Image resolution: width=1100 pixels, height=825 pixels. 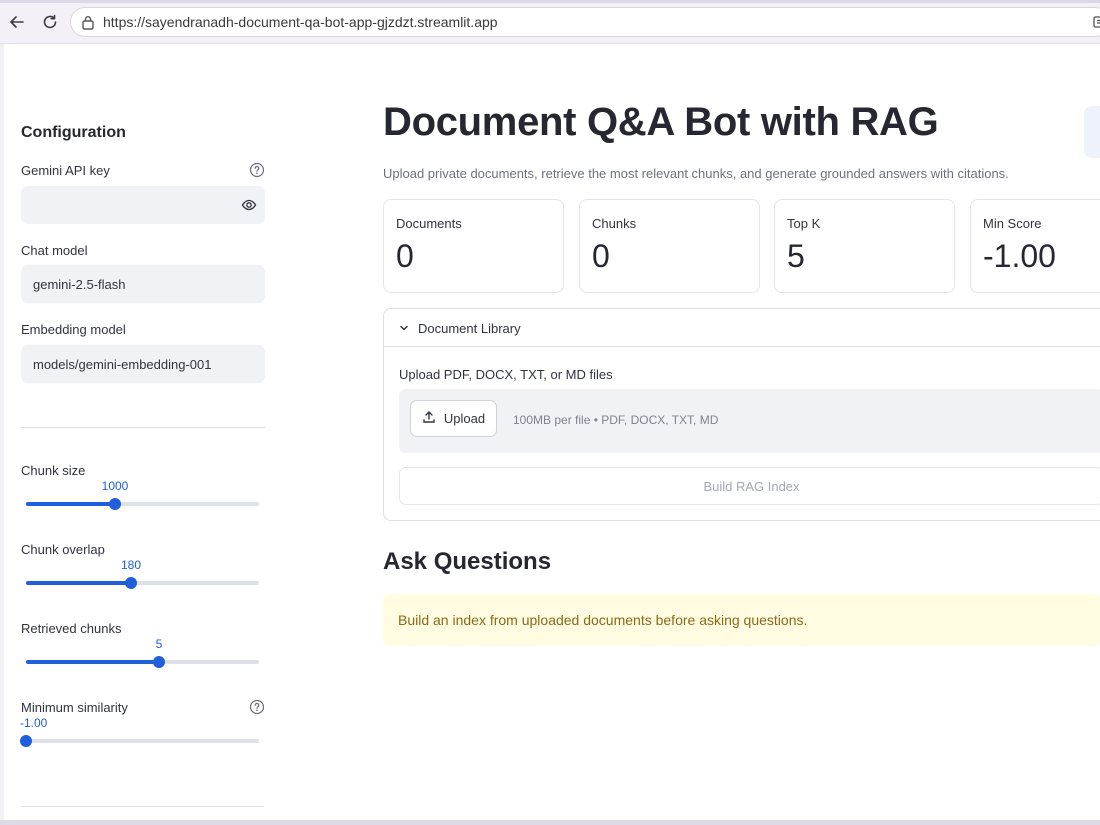 What do you see at coordinates (142, 741) in the screenshot?
I see `slider-track` at bounding box center [142, 741].